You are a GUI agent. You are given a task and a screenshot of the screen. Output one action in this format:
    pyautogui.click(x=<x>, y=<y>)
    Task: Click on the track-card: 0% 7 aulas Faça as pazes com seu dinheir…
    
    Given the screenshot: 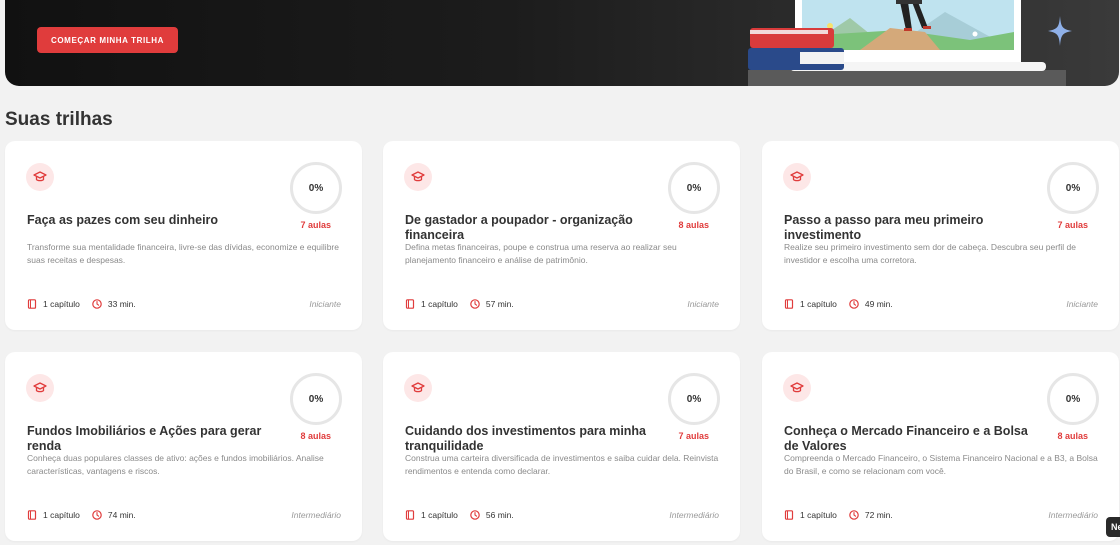 What is the action you would take?
    pyautogui.click(x=183, y=235)
    